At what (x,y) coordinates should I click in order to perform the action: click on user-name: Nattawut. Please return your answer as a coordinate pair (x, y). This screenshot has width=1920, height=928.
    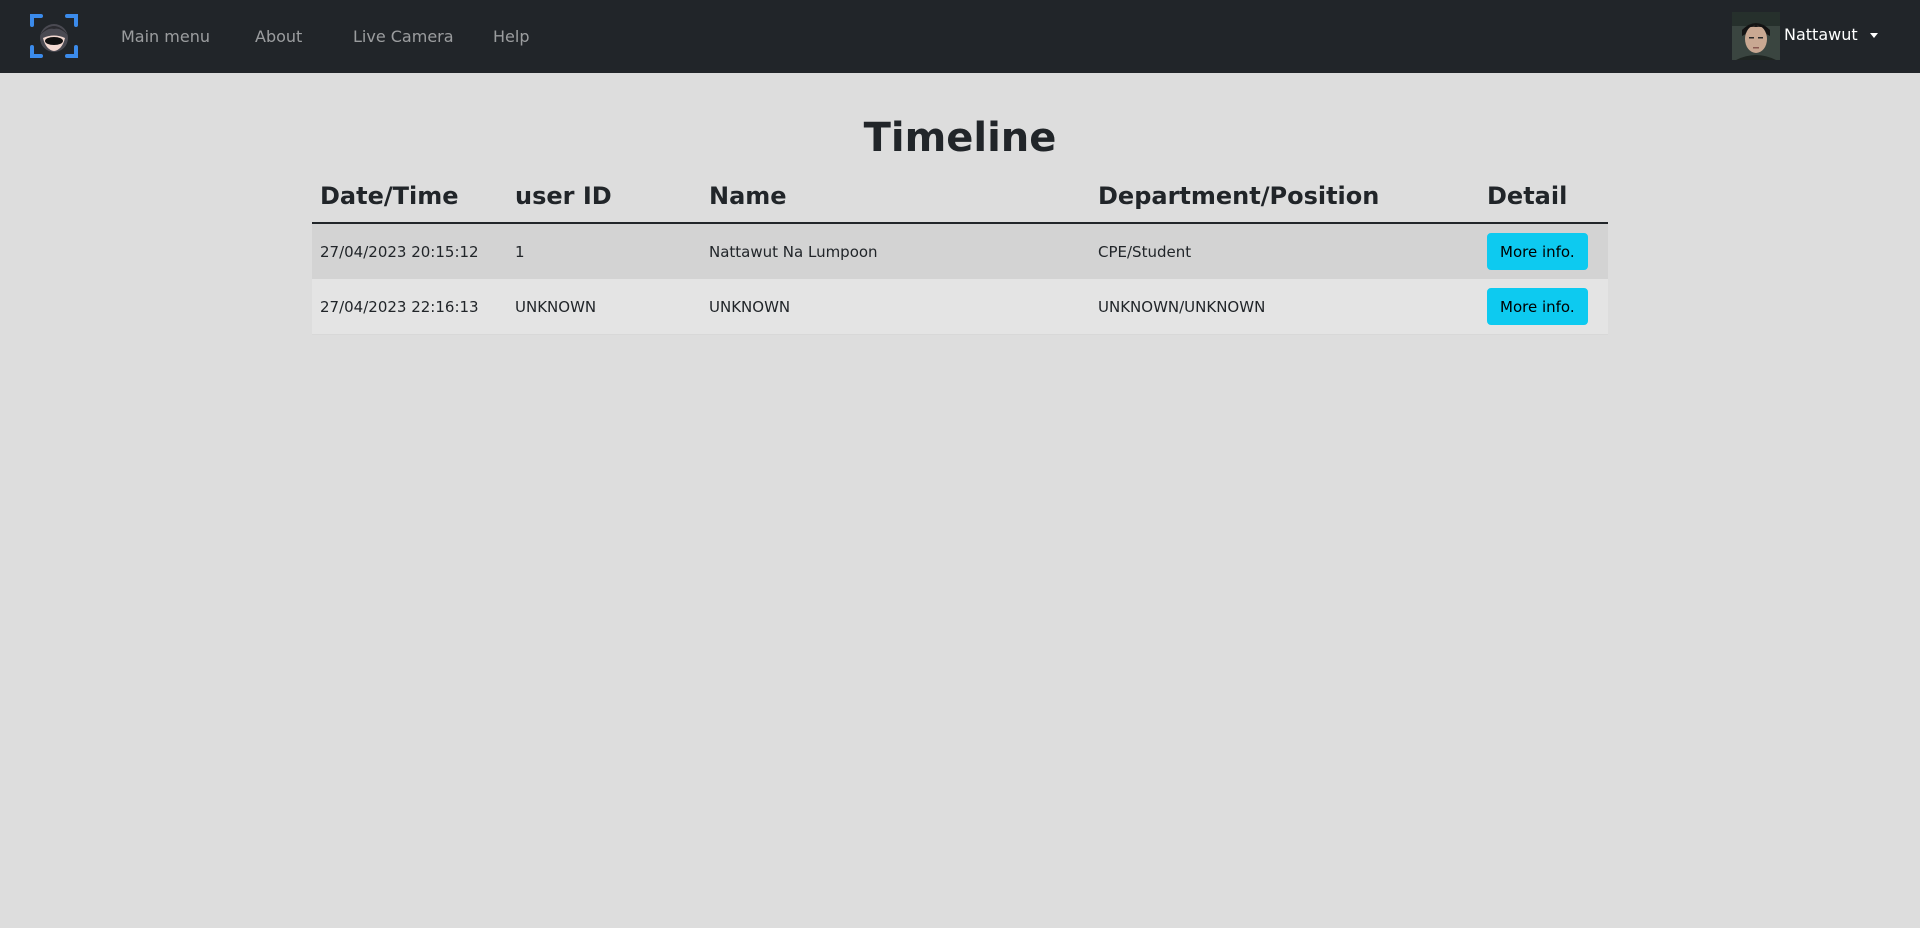
    Looking at the image, I should click on (1821, 34).